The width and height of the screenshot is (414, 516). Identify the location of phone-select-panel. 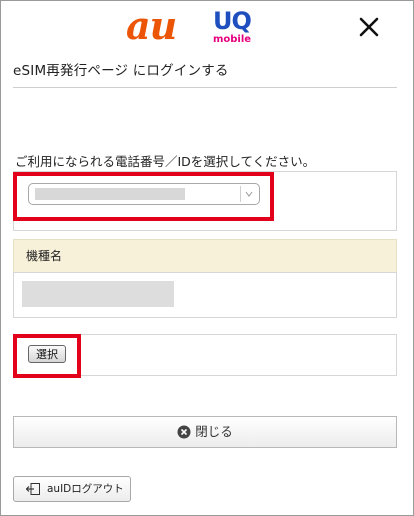
(205, 201).